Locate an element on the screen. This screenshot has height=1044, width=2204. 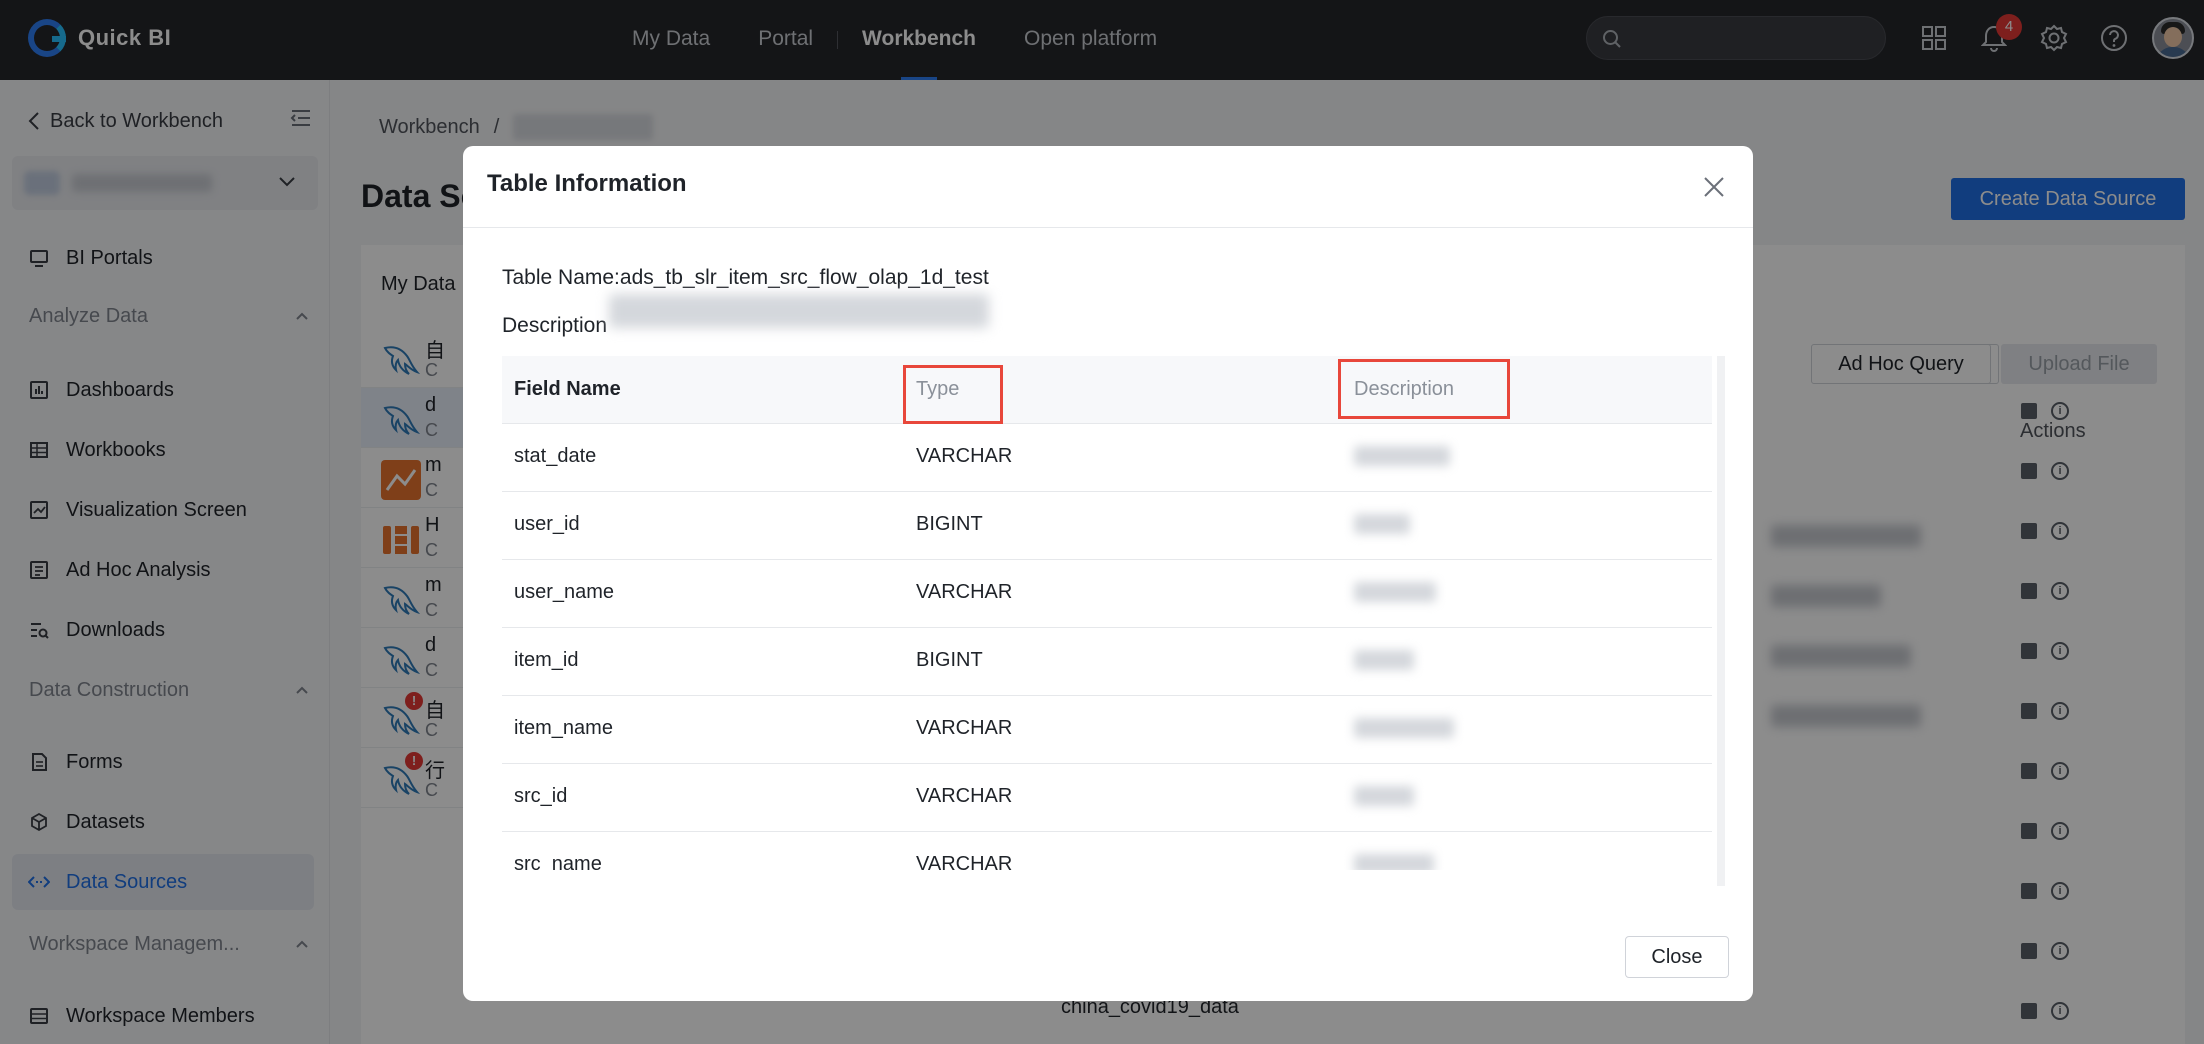
column-header-field-name: Field Name is located at coordinates (567, 389).